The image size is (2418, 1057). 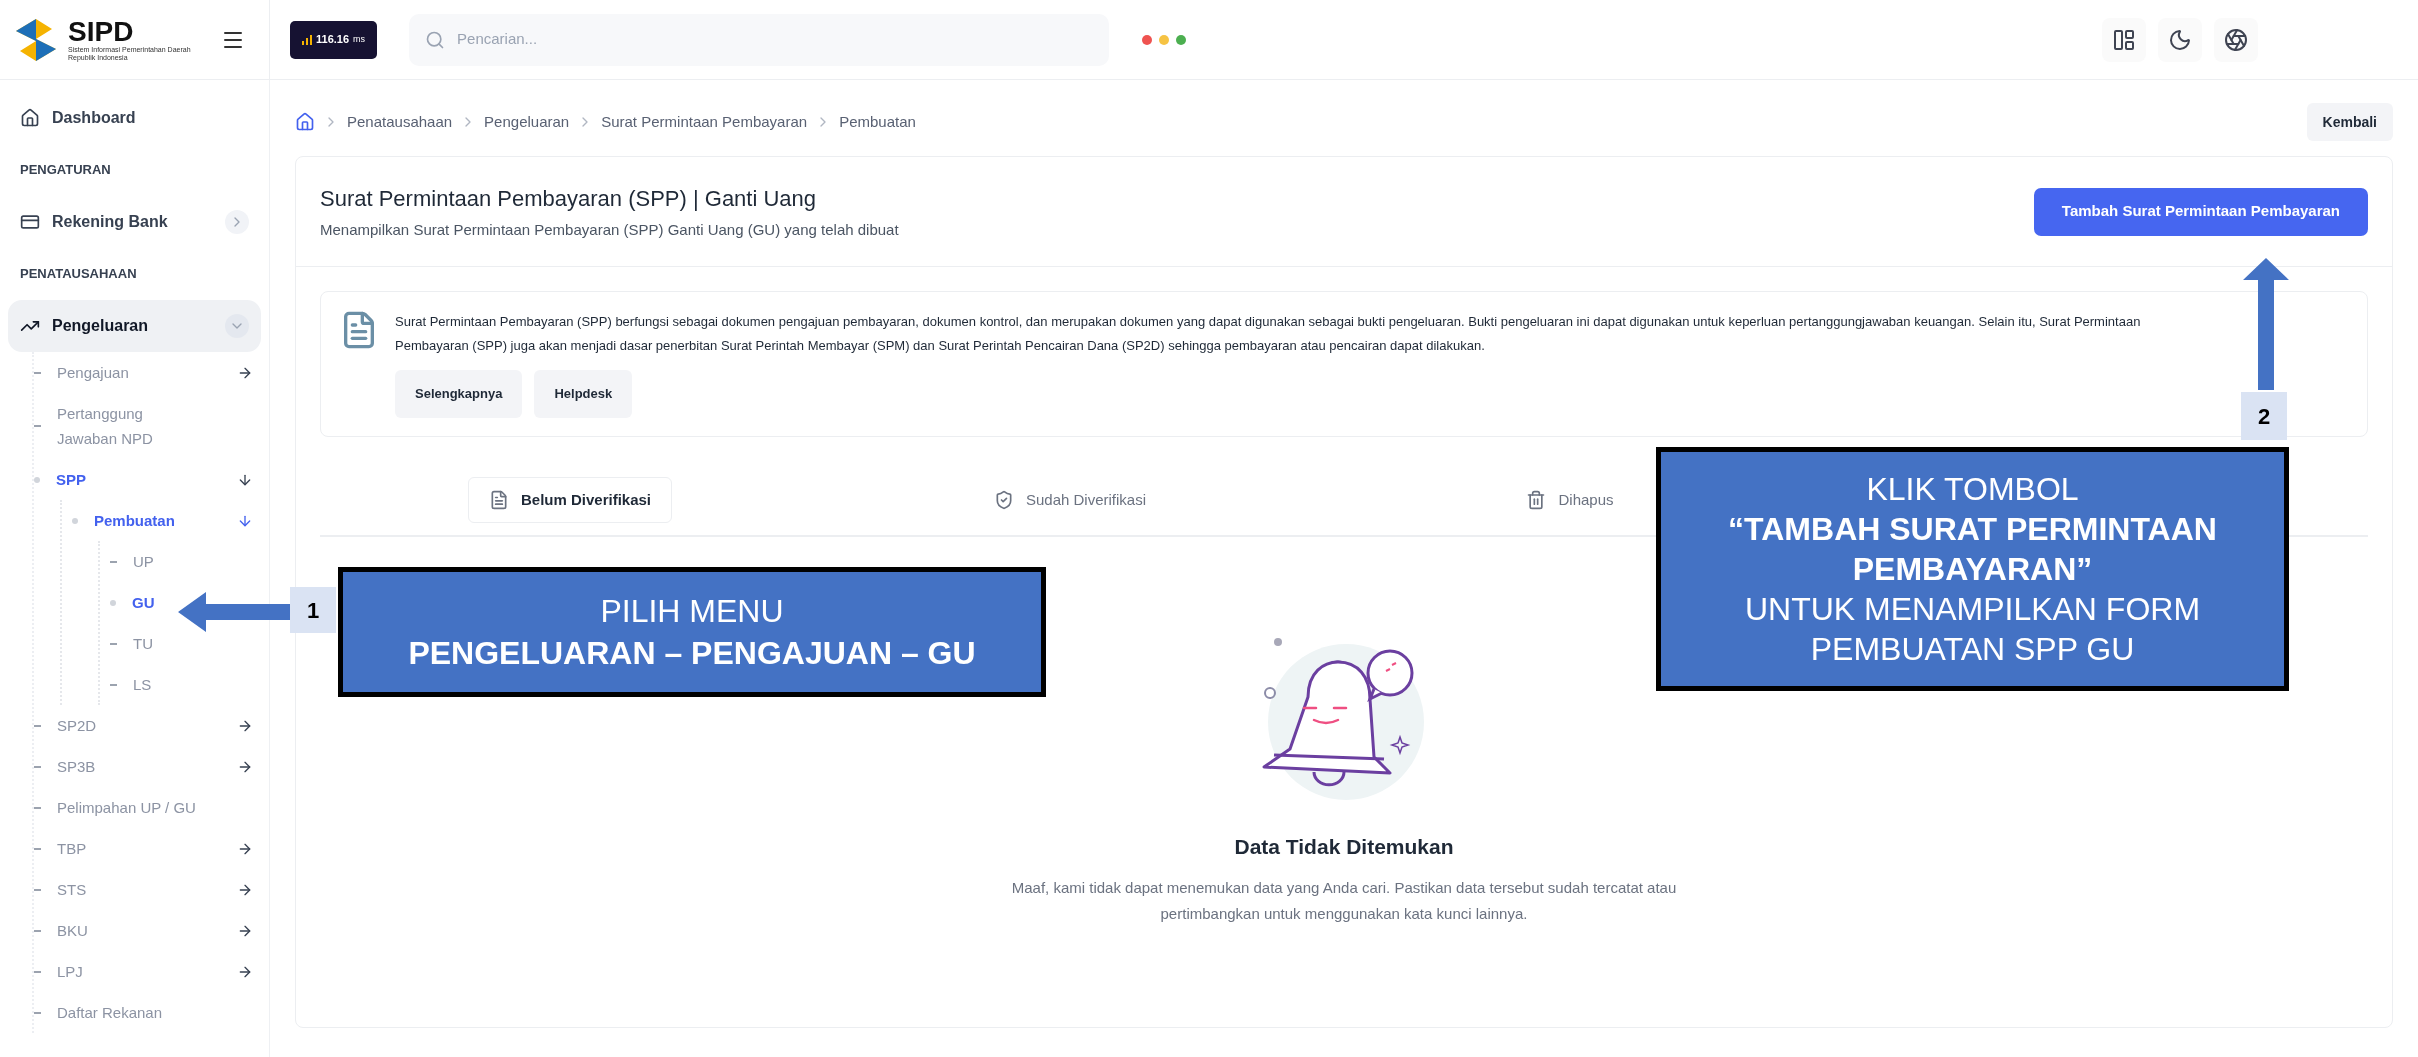 I want to click on arrow-left-icon, so click(x=234, y=612).